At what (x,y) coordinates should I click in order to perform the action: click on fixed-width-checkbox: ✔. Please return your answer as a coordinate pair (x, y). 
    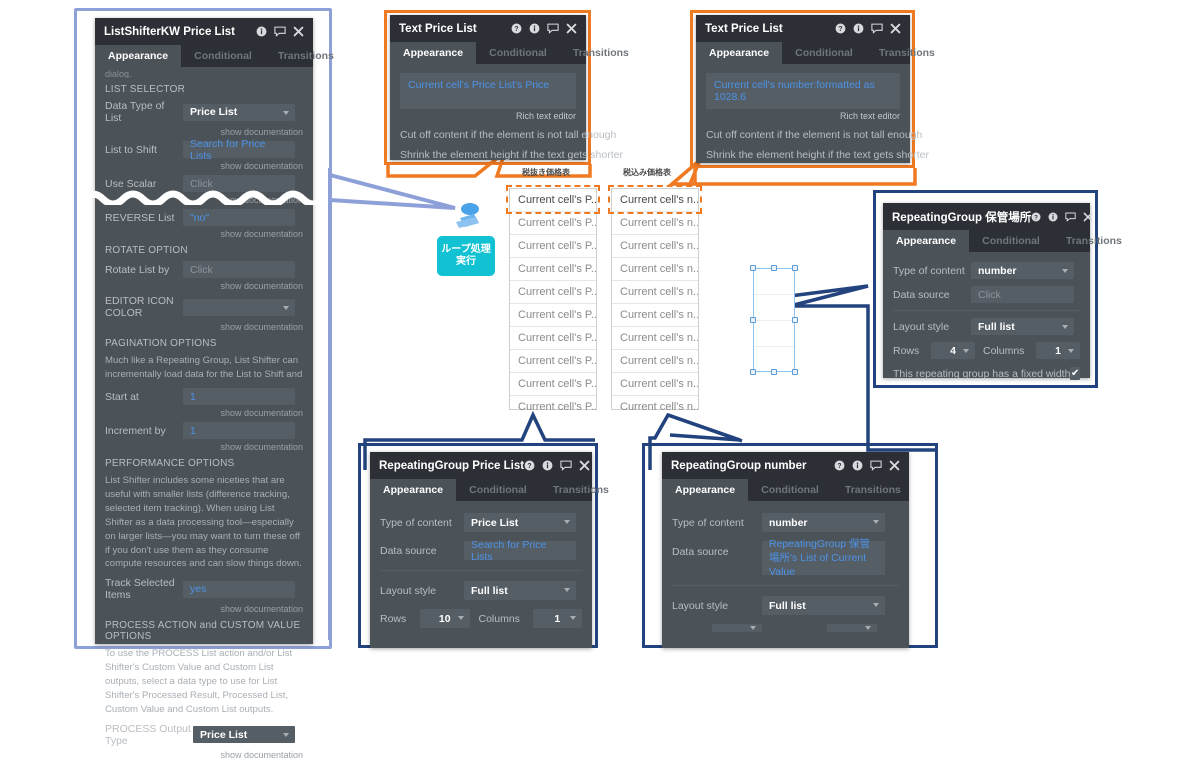
    Looking at the image, I should click on (1075, 373).